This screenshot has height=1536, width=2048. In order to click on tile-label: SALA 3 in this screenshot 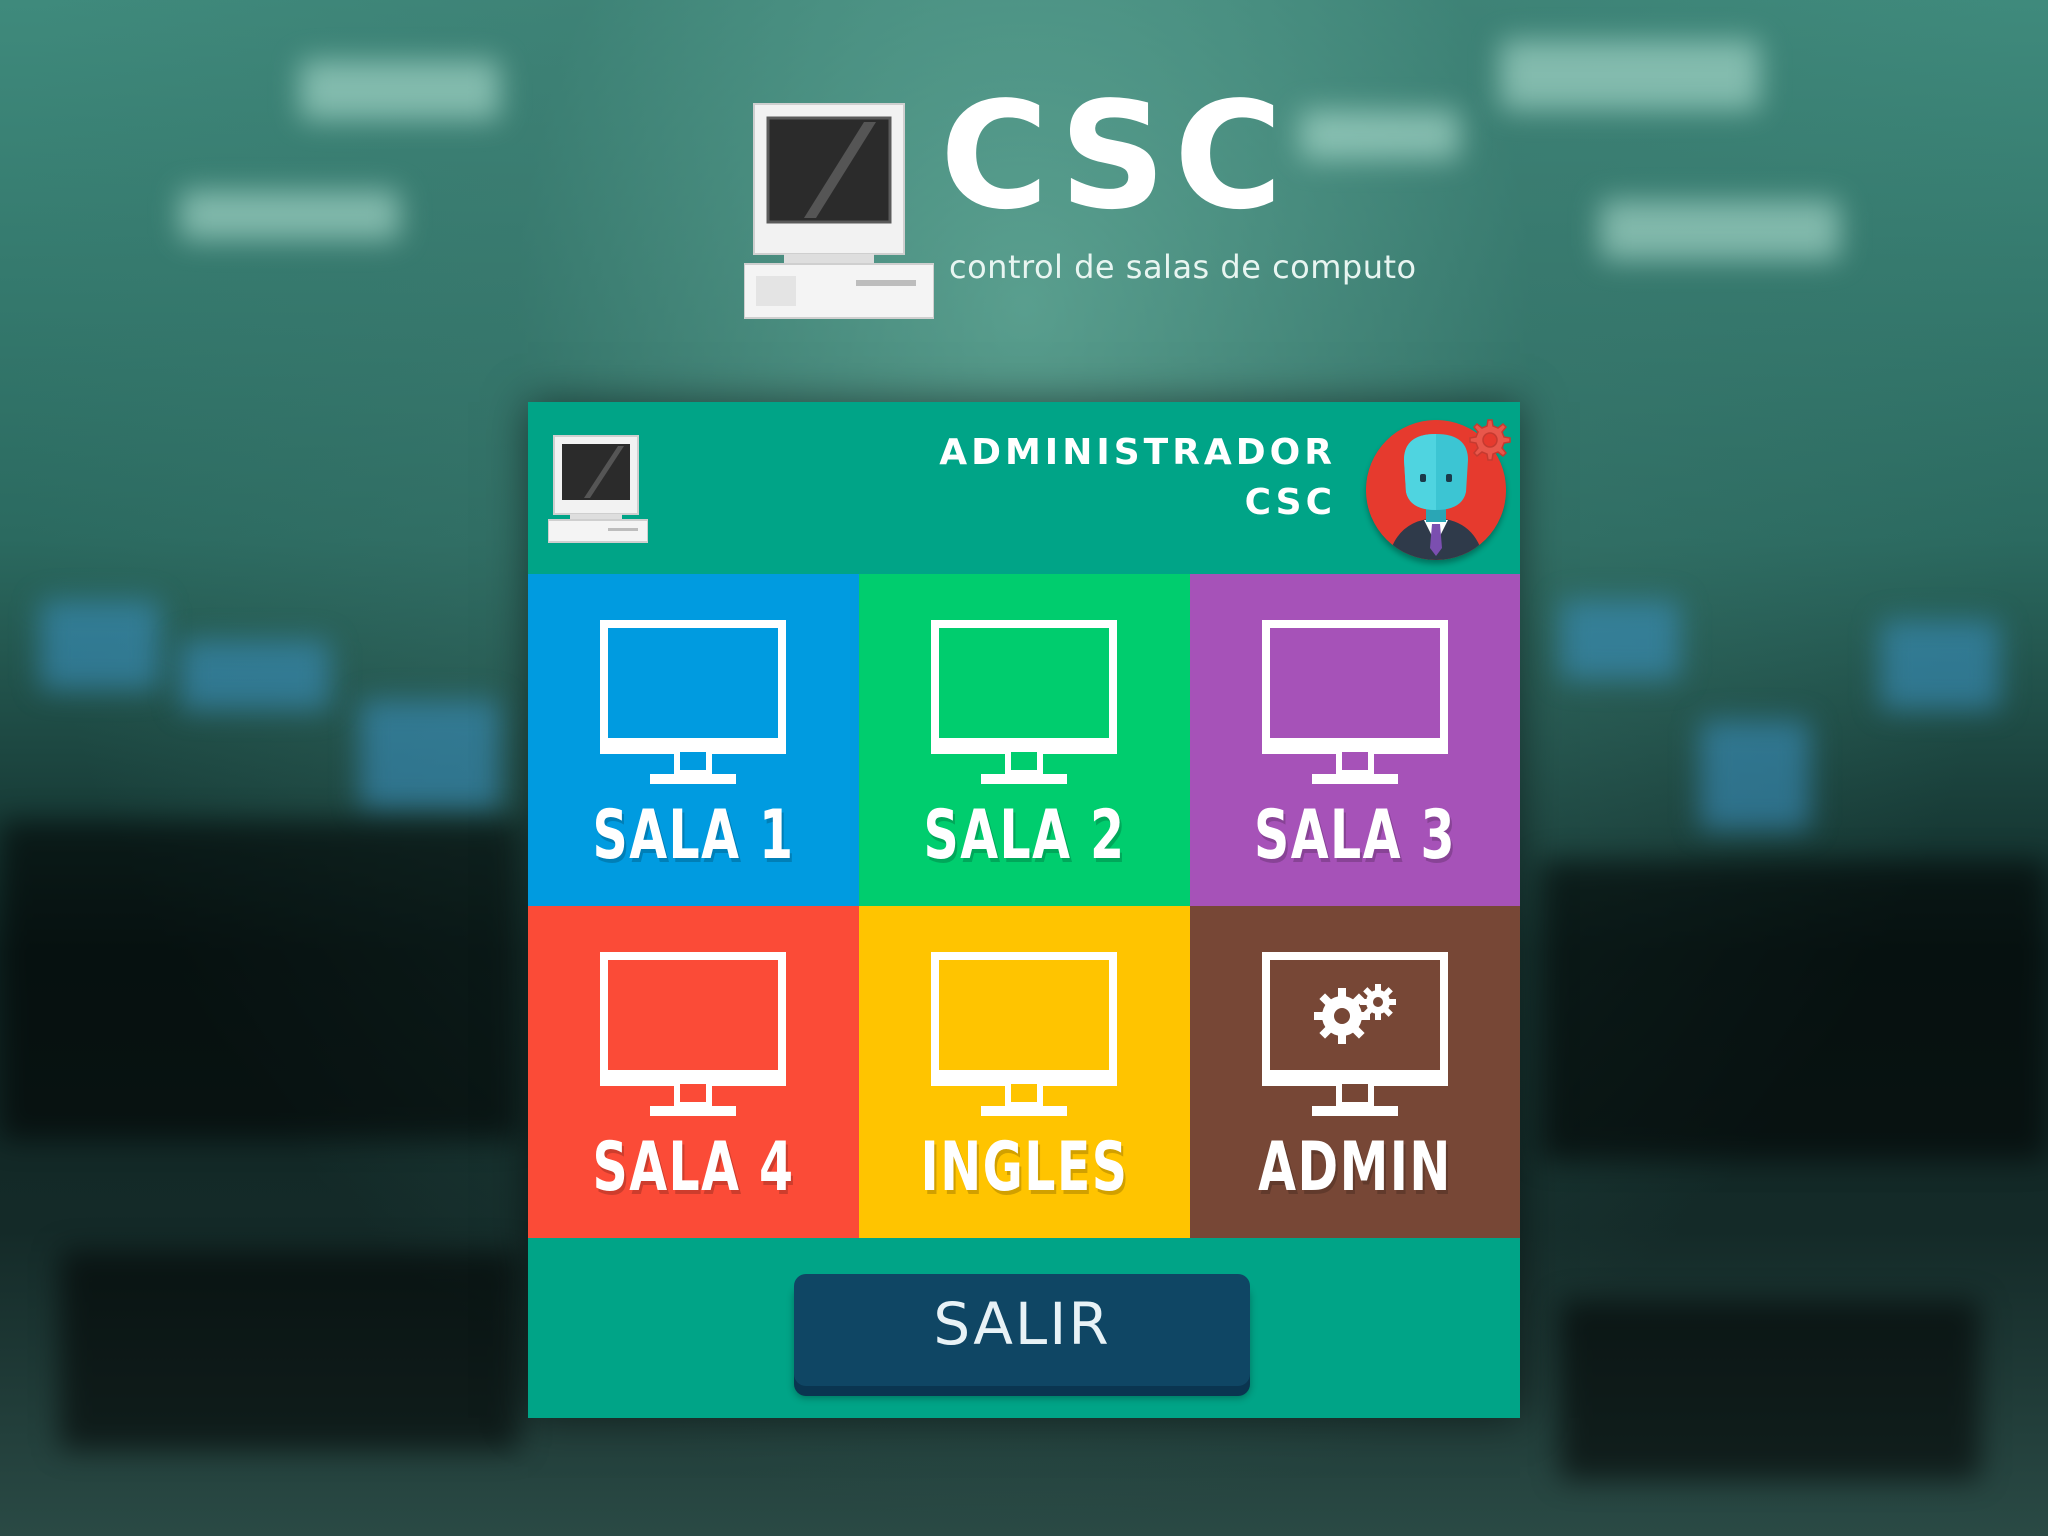, I will do `click(1354, 835)`.